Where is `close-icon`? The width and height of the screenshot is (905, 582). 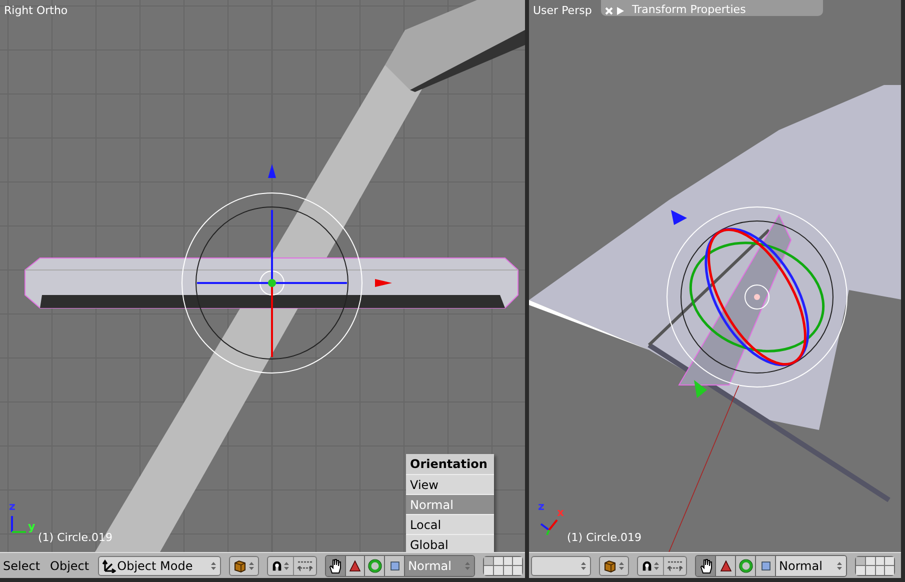
close-icon is located at coordinates (609, 11).